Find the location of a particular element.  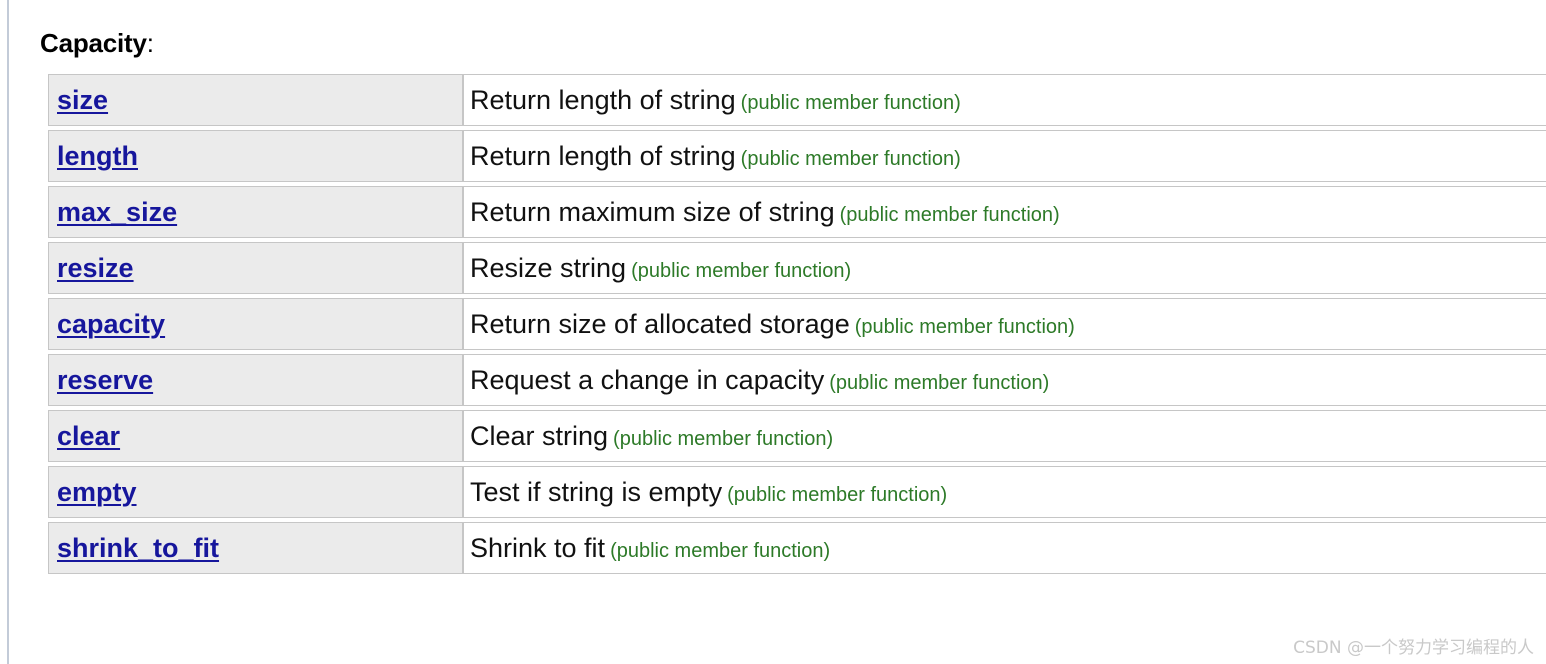

function-description: Resize string is located at coordinates (548, 267).